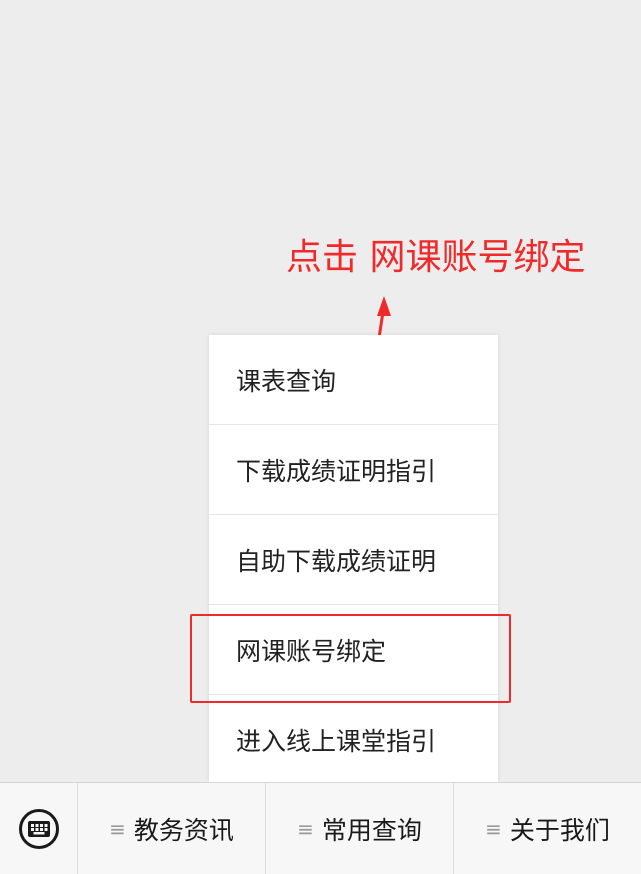 Image resolution: width=641 pixels, height=874 pixels. I want to click on annotation-label: 点击 网课账号绑定, so click(436, 257).